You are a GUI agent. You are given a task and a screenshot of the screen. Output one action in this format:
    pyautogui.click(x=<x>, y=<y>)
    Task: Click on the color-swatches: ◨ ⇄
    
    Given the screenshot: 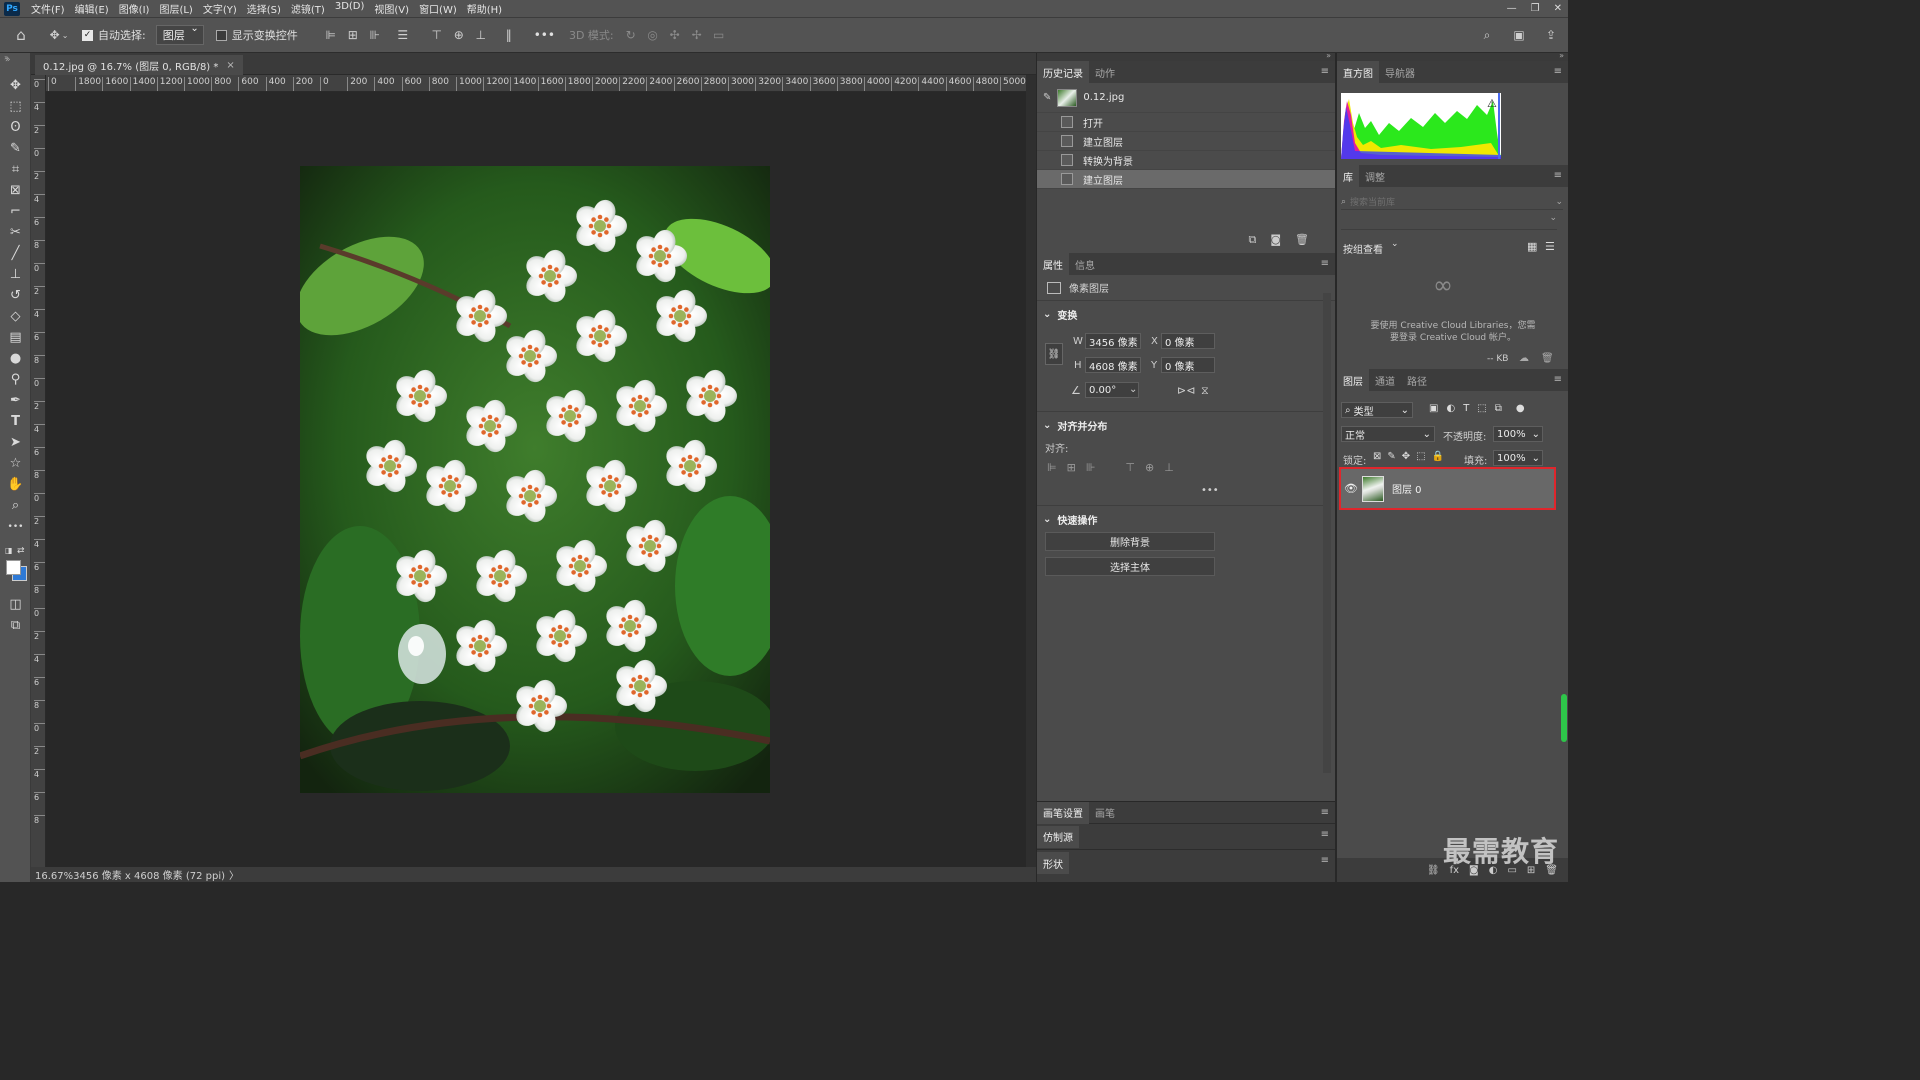 What is the action you would take?
    pyautogui.click(x=16, y=566)
    